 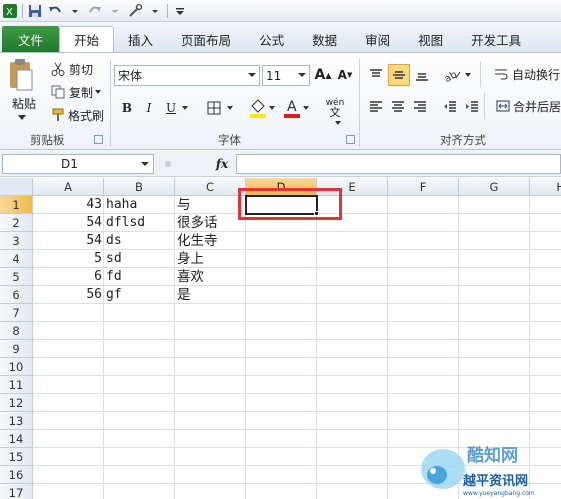 I want to click on font-name-dropdown: 宋体, so click(x=187, y=75).